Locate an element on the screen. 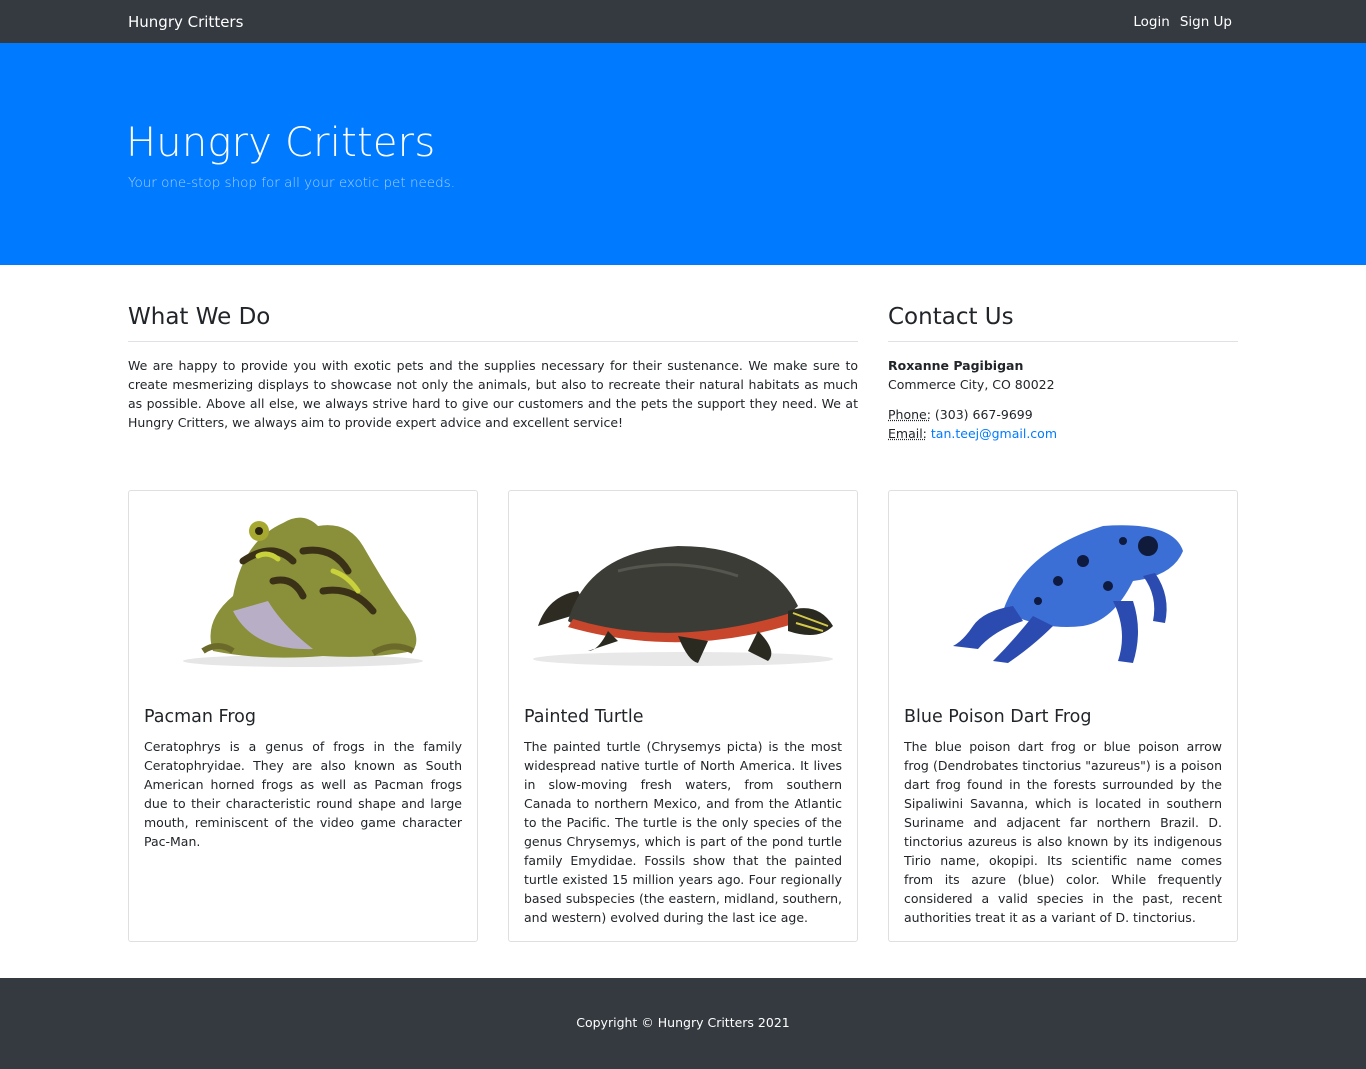 The image size is (1366, 1069). card-title: Blue Poison Dart Frog is located at coordinates (998, 717).